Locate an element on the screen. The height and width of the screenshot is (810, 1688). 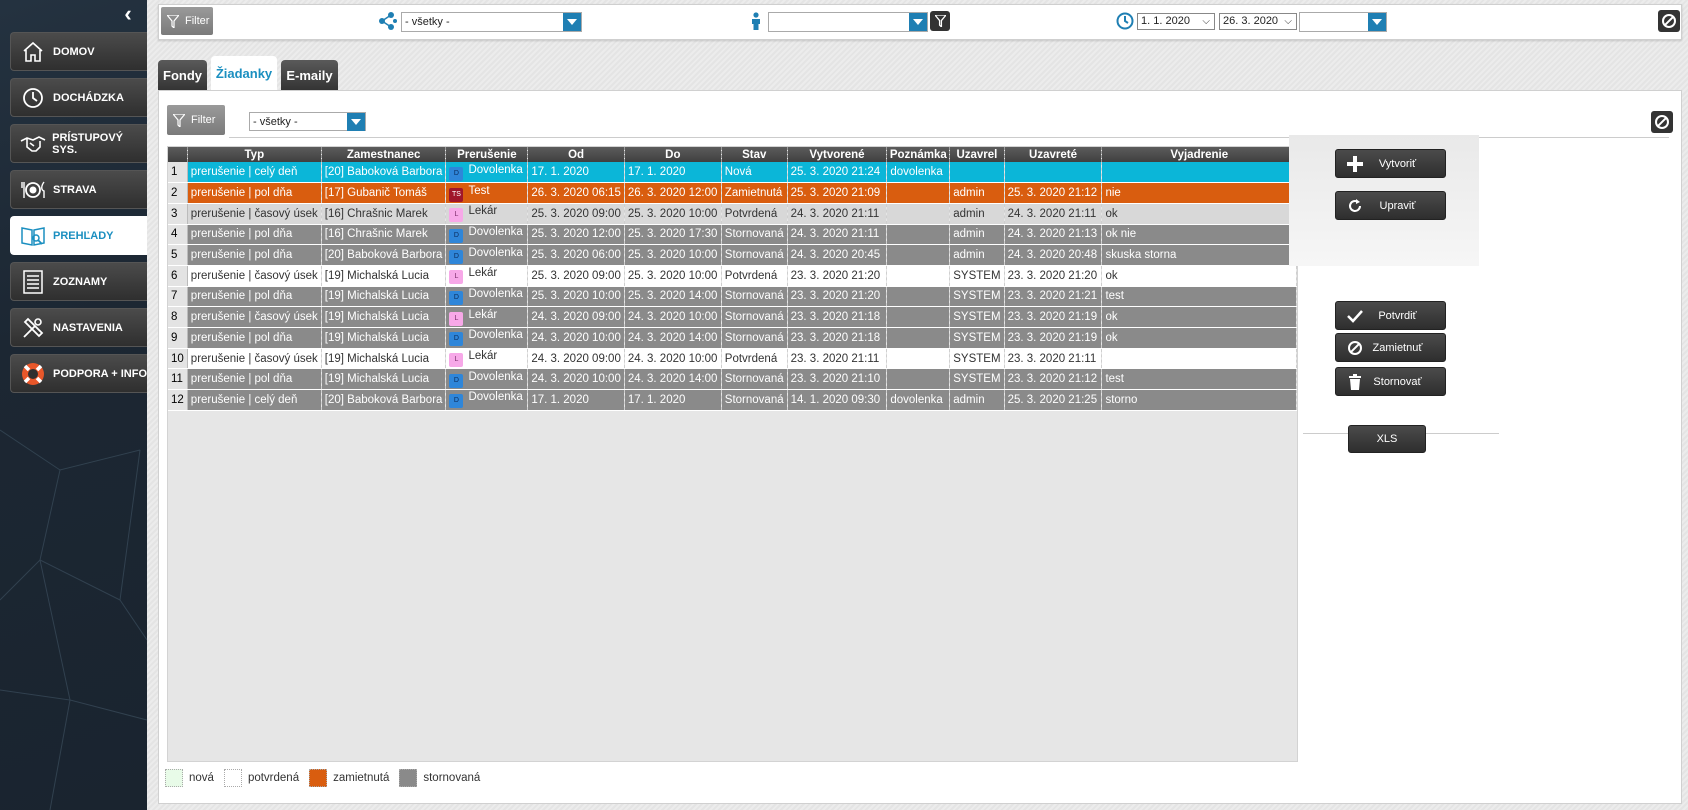
absence-type-badge: D is located at coordinates (456, 339).